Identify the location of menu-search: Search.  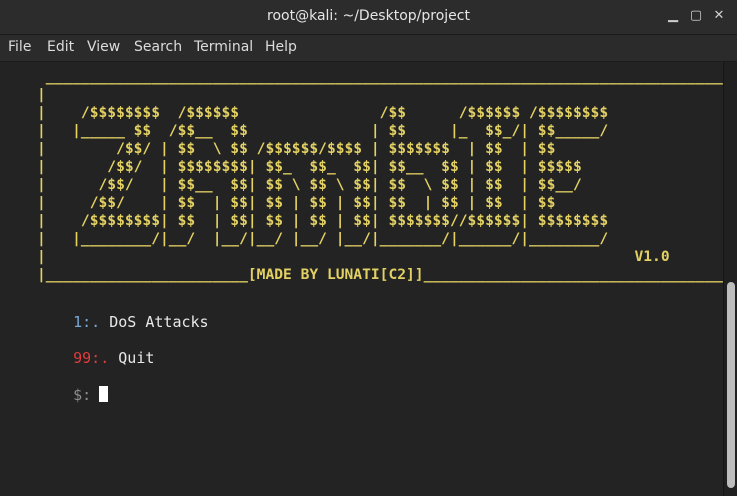
(158, 47).